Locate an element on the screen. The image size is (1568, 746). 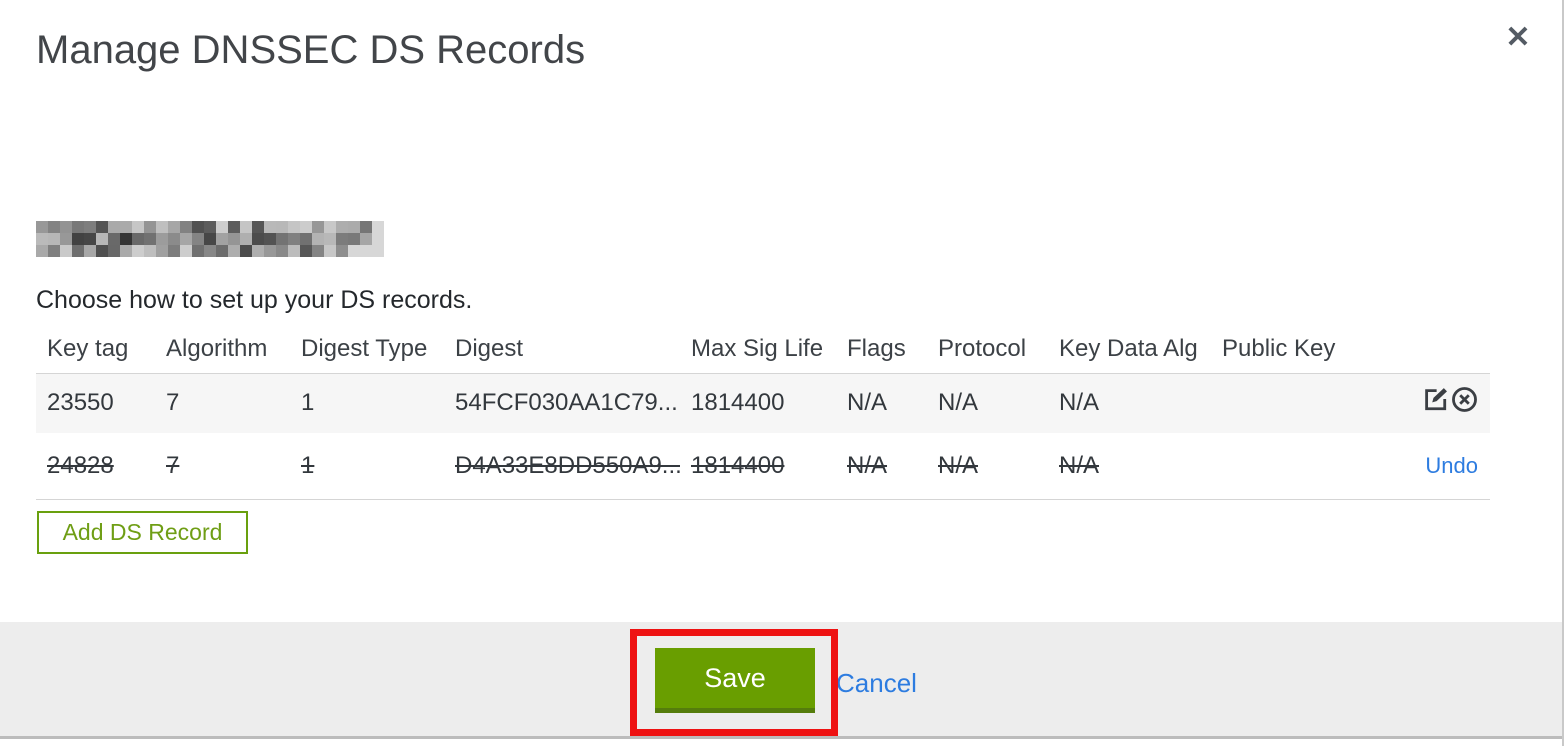
cell-key-tag: 24828 is located at coordinates (95, 466).